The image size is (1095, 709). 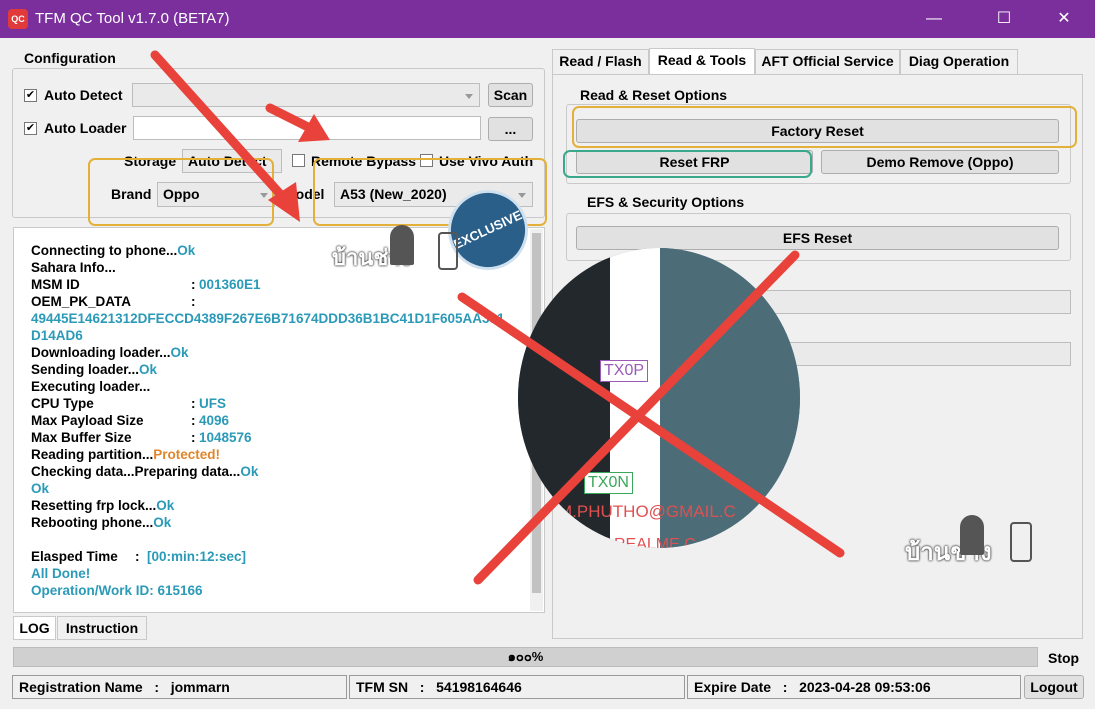 I want to click on progress-bar: ๑๐๐%, so click(x=525, y=657).